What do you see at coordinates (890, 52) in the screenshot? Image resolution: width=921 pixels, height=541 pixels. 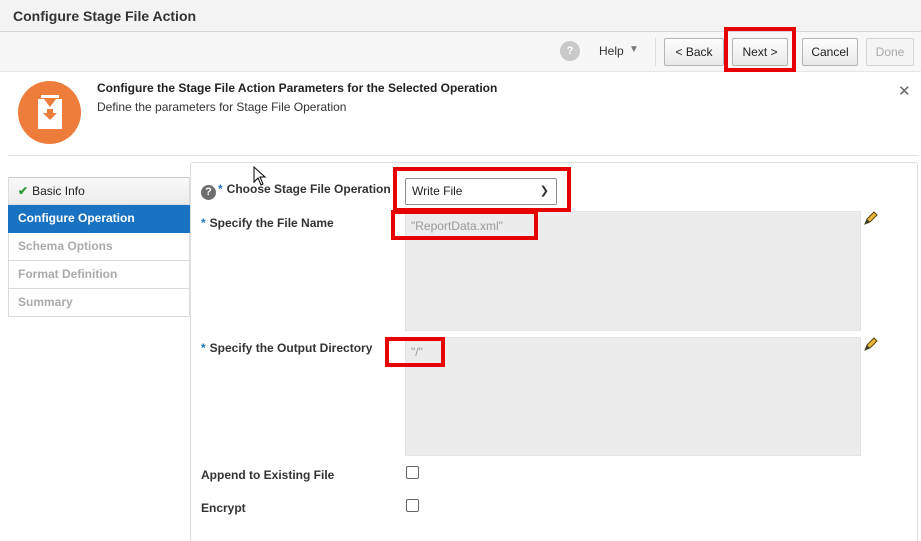 I see `done-button: Done` at bounding box center [890, 52].